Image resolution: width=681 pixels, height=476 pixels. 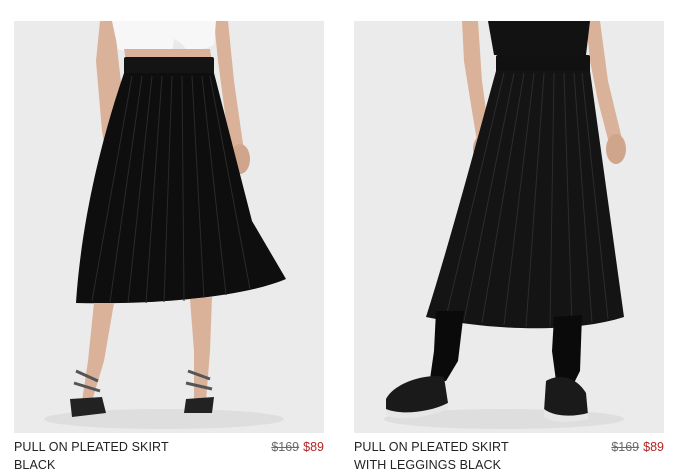 I want to click on product-info: PULL ON PLEATED SKIRT BLACK $169 $89, so click(x=169, y=457).